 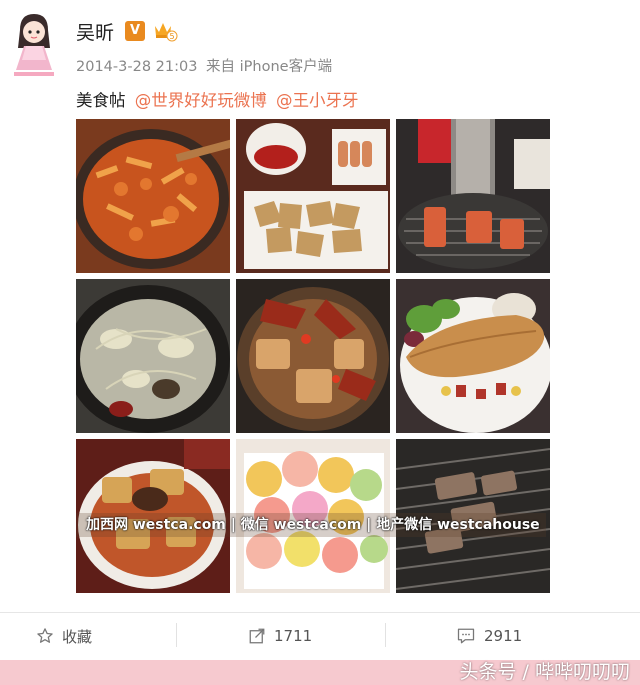 I want to click on post-text: 美食帖 @世界好好玩微博 @王小牙牙, so click(x=217, y=99).